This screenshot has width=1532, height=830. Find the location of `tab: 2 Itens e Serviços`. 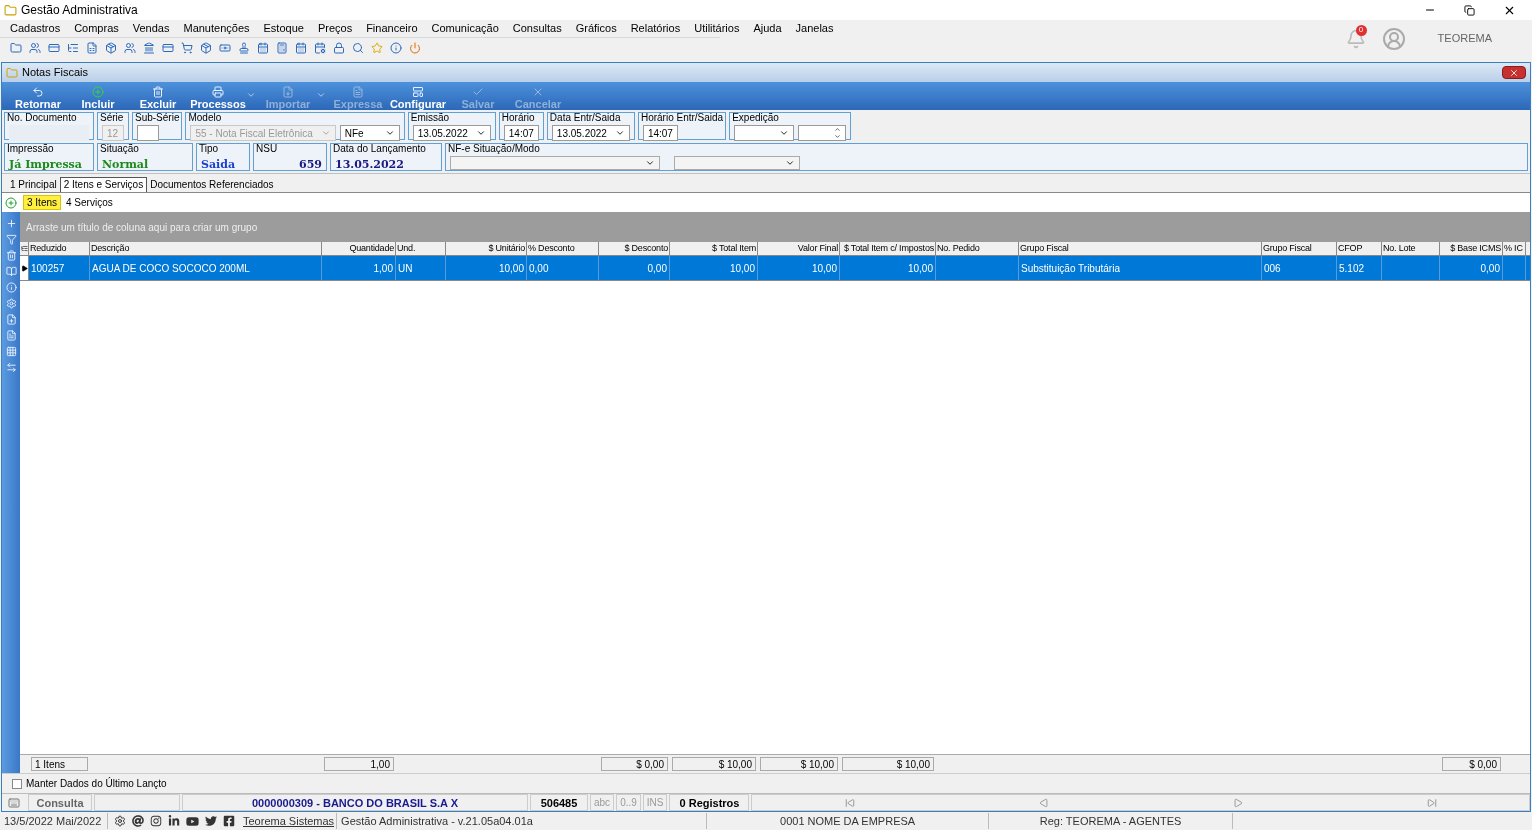

tab: 2 Itens e Serviços is located at coordinates (103, 184).